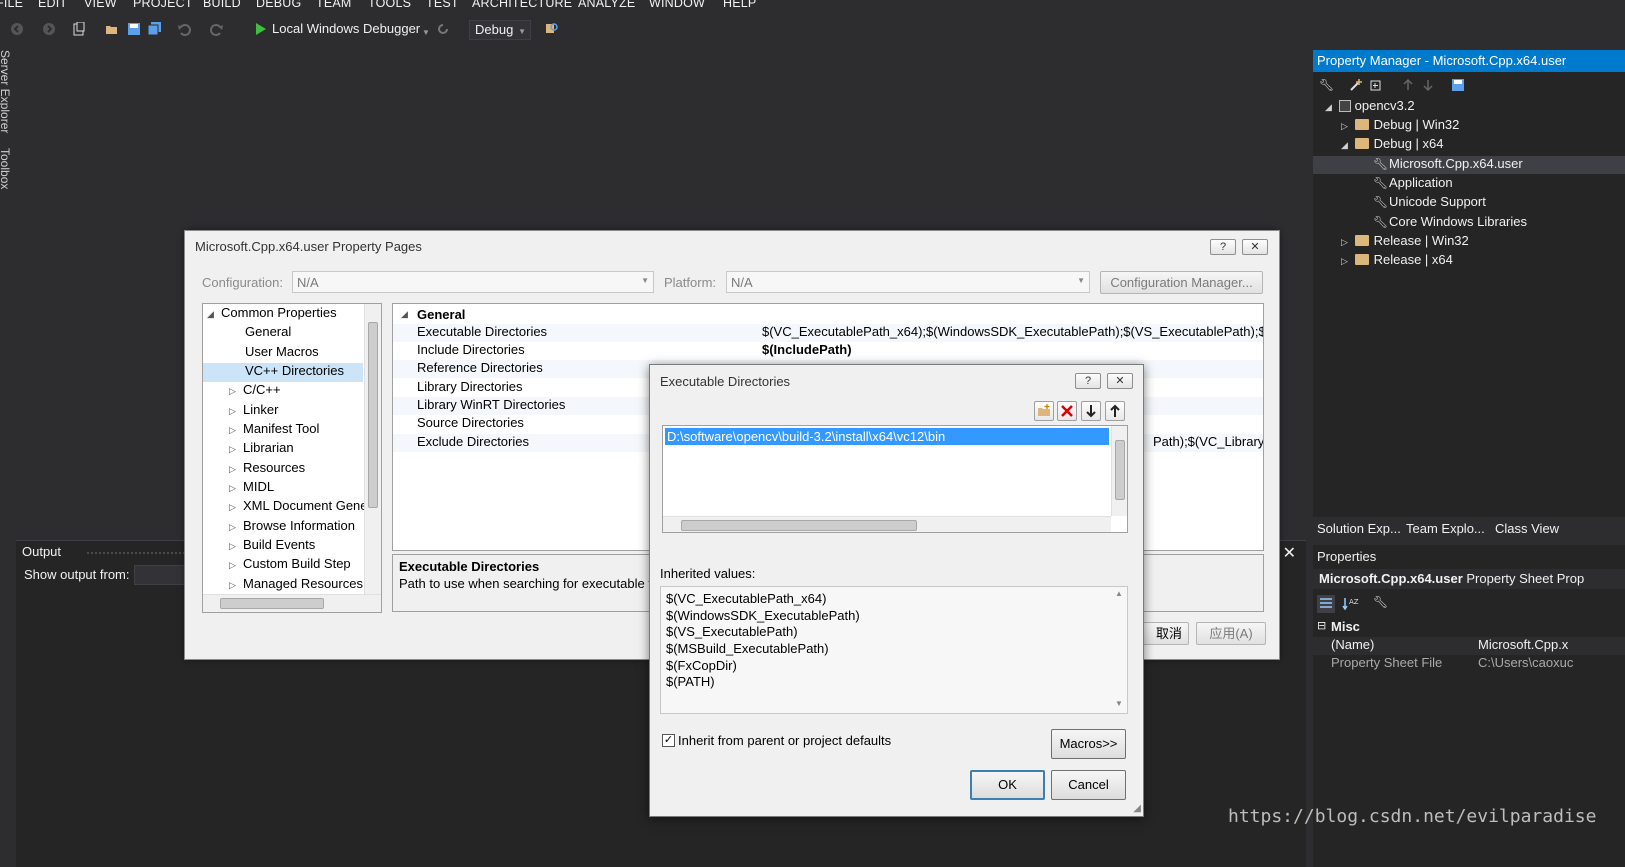 The image size is (1625, 867). Describe the element at coordinates (606, 5) in the screenshot. I see `menu-analyze: ANALYZE` at that location.